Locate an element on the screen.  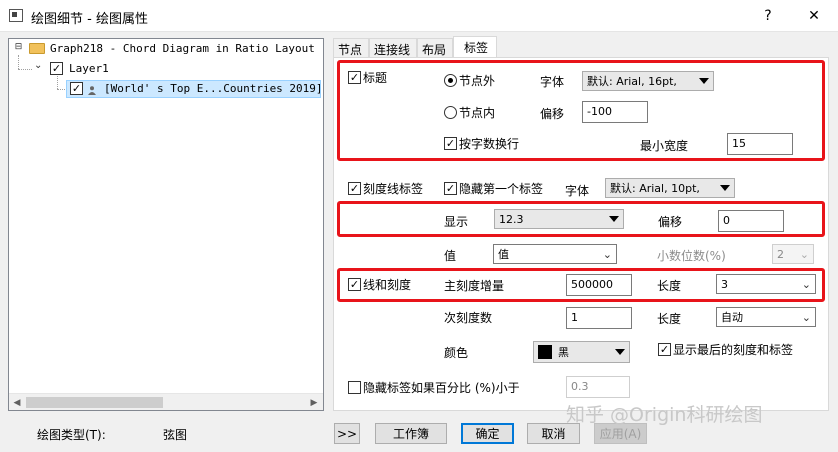
tab-links: 连接线 is located at coordinates (393, 48).